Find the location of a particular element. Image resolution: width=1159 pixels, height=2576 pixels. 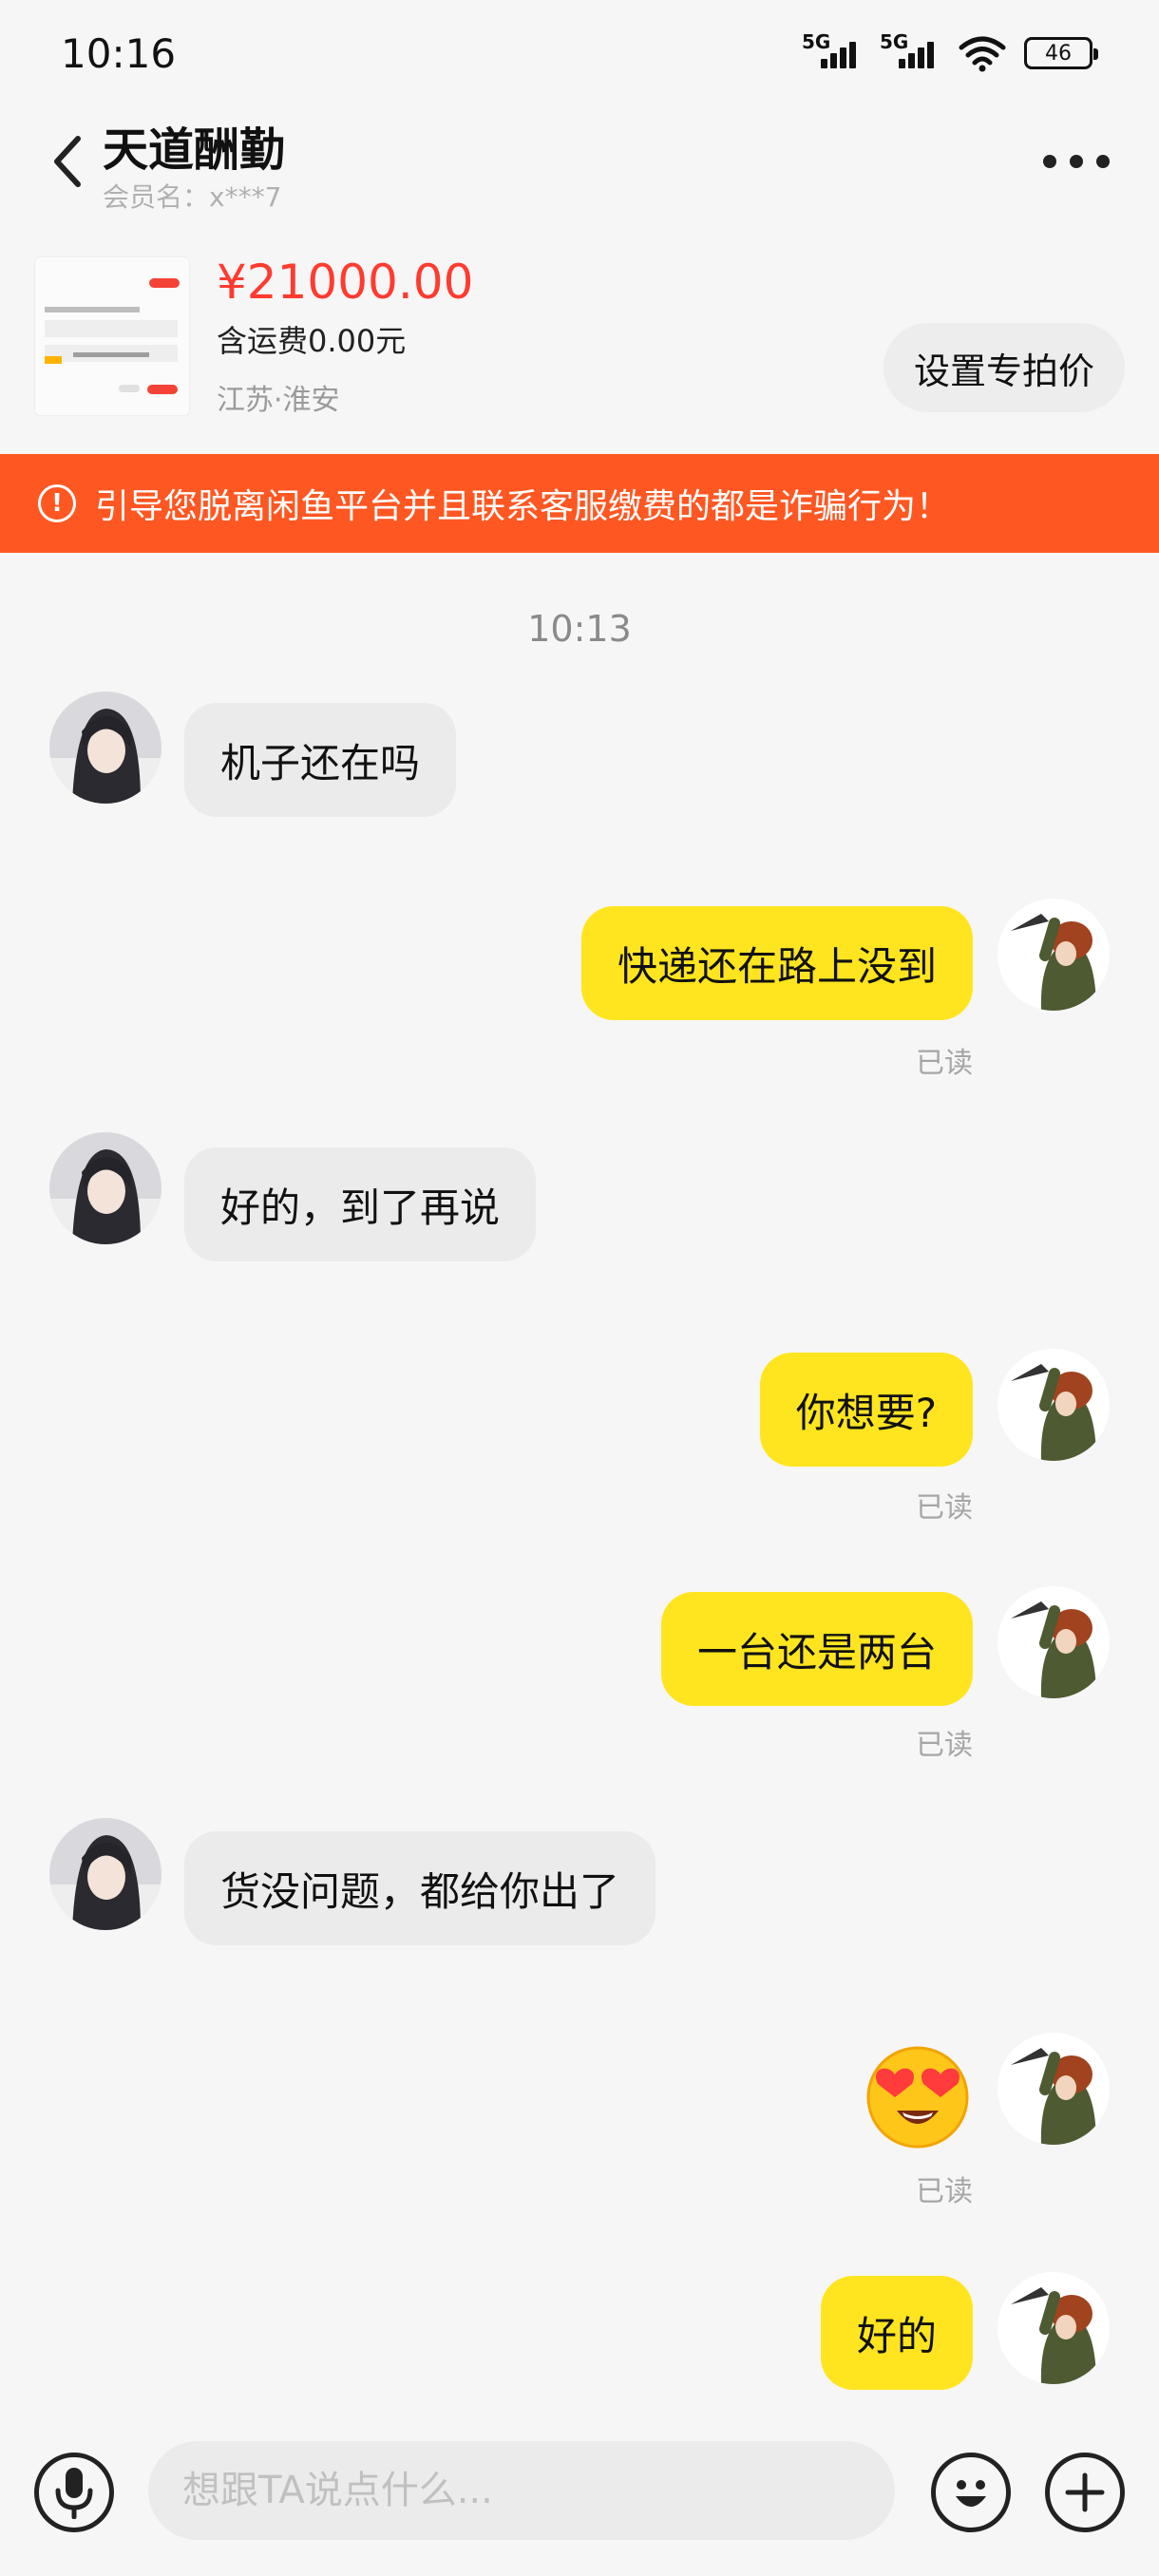

message-bubble-outgoing: 好的 is located at coordinates (896, 2333).